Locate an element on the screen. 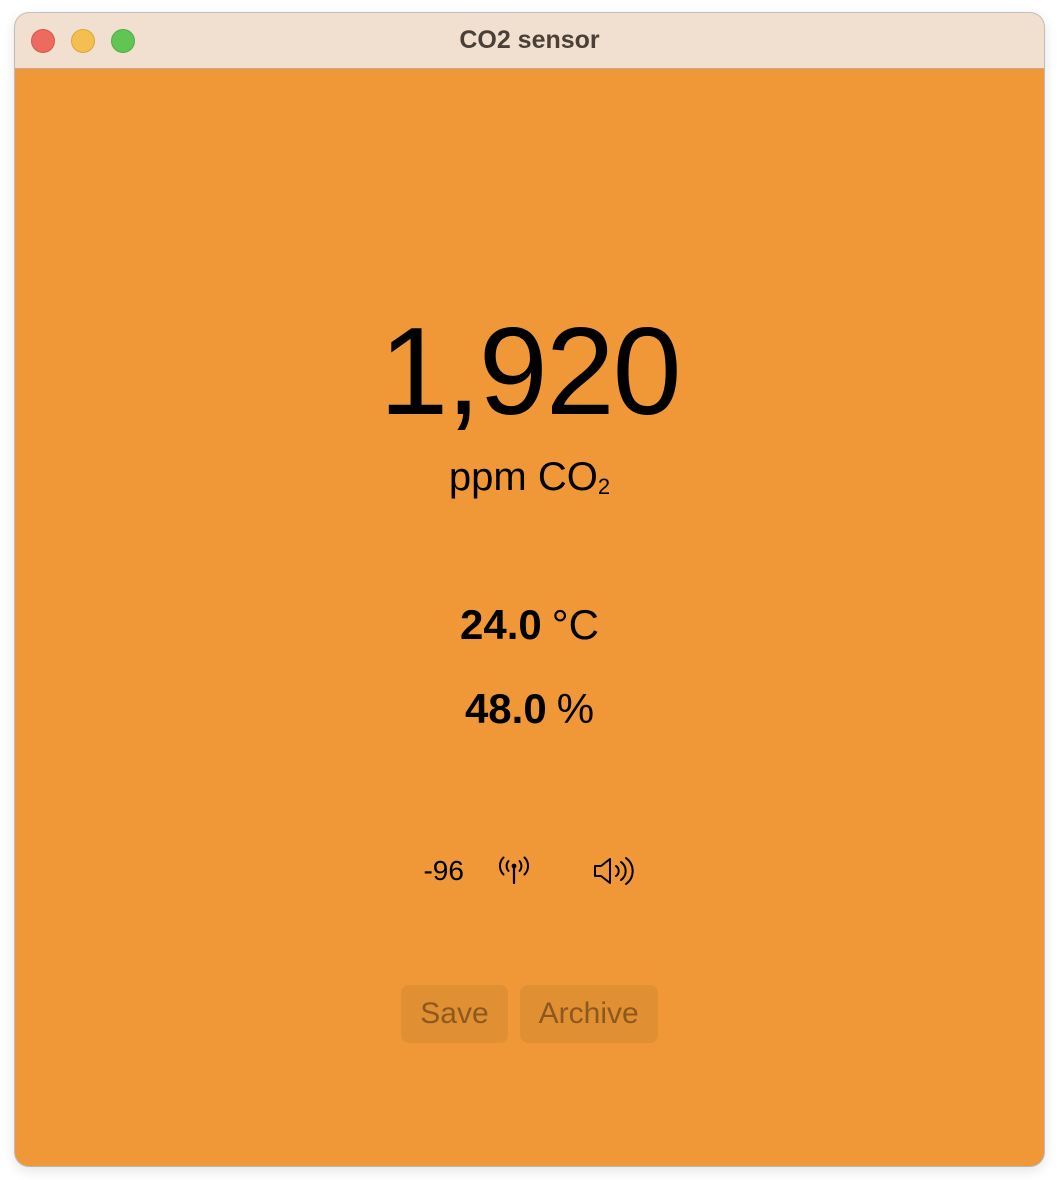 Image resolution: width=1060 pixels, height=1180 pixels. title-bar: CO2 sensor is located at coordinates (529, 41).